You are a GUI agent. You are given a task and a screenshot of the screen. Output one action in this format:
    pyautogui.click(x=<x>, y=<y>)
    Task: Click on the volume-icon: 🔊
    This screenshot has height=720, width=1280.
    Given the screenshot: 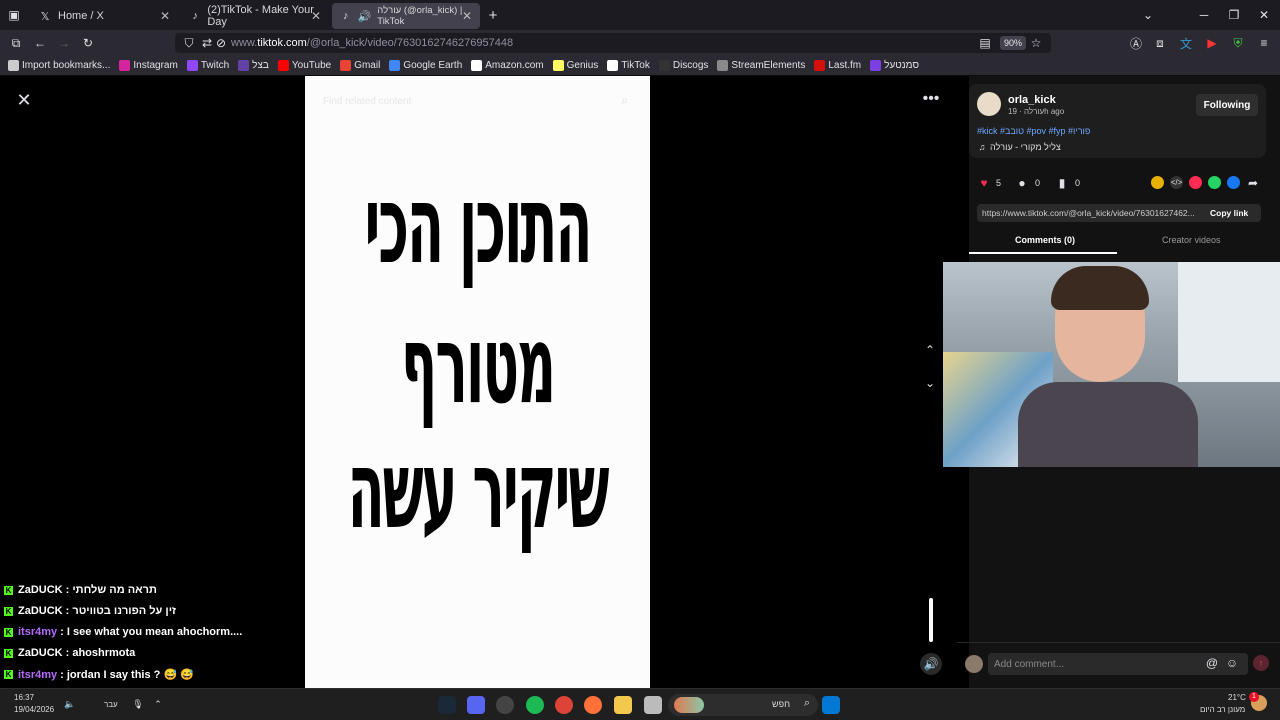 What is the action you would take?
    pyautogui.click(x=931, y=664)
    